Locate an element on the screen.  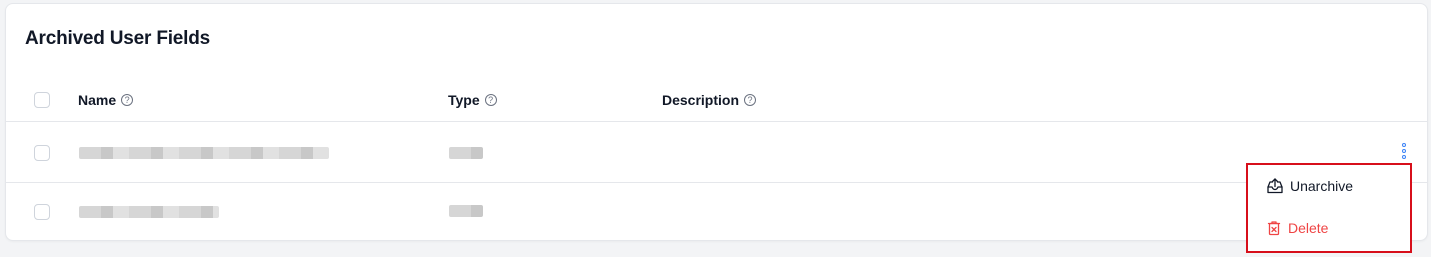
column-label-type: Type is located at coordinates (464, 100).